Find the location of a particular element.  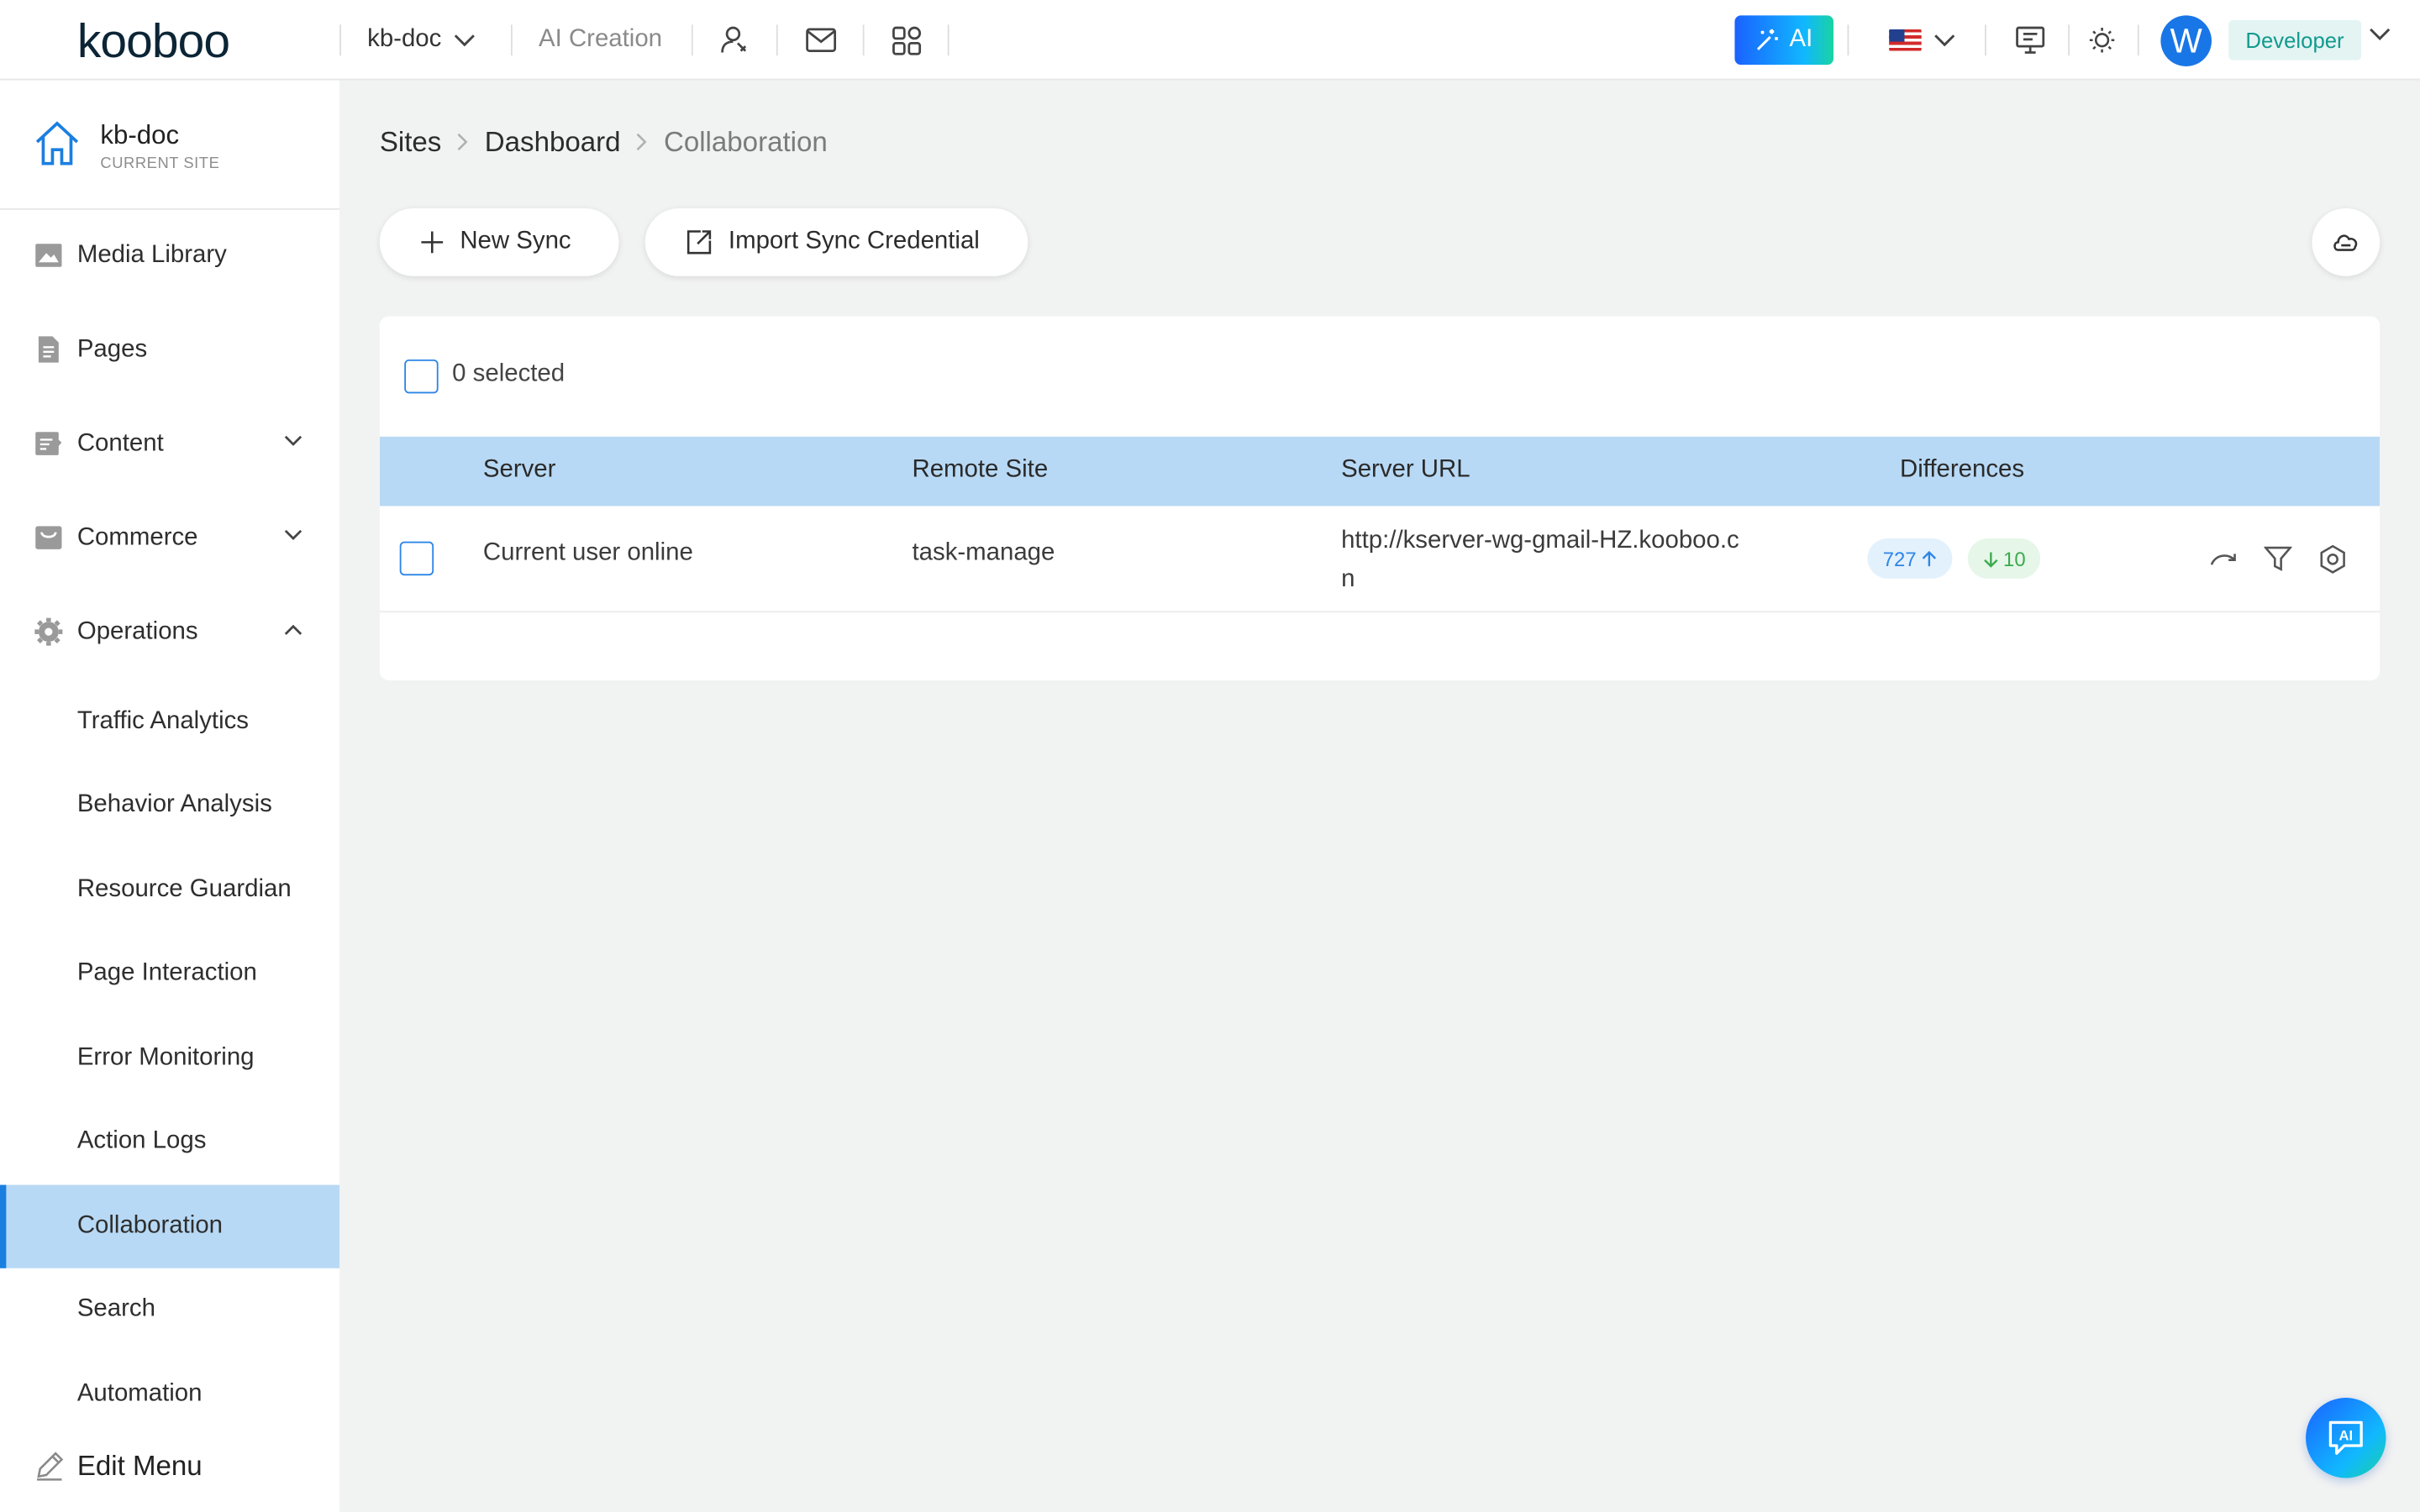

breadcrumb-collaboration: Collaboration is located at coordinates (746, 141).